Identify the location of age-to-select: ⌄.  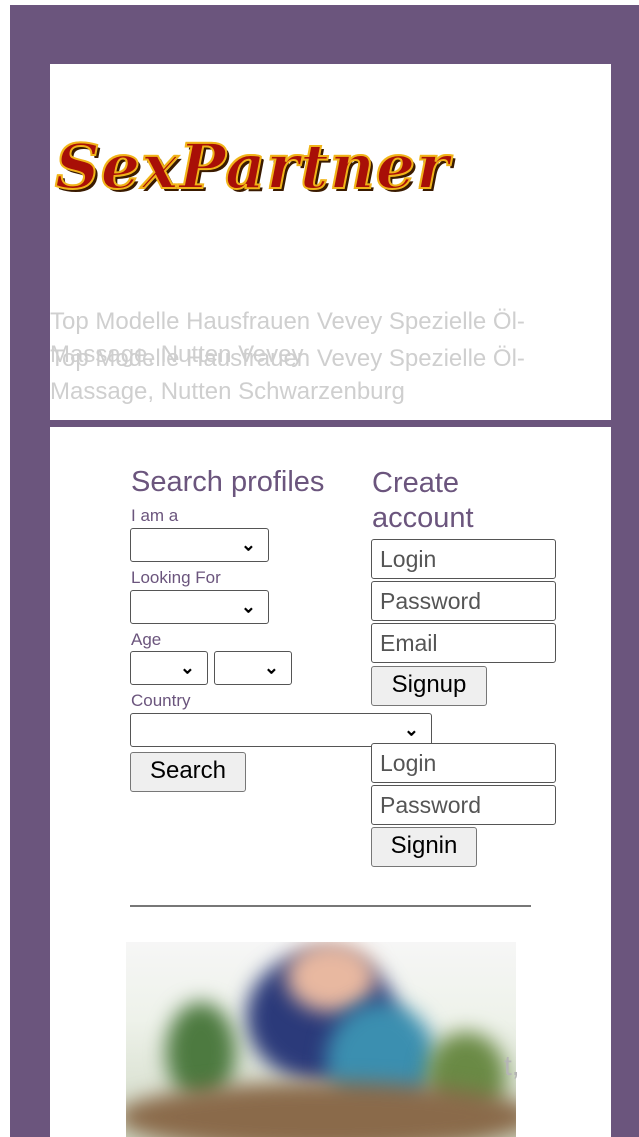
(253, 668).